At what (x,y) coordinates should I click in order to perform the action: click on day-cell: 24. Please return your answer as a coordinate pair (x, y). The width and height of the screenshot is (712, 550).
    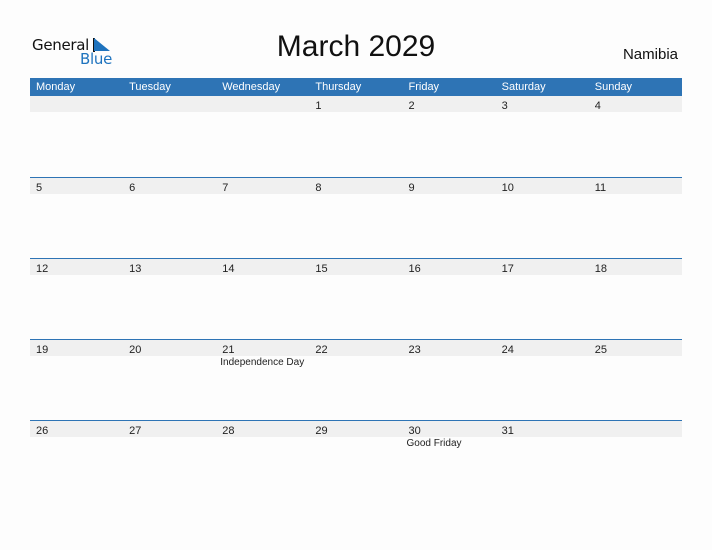
    Looking at the image, I should click on (542, 348).